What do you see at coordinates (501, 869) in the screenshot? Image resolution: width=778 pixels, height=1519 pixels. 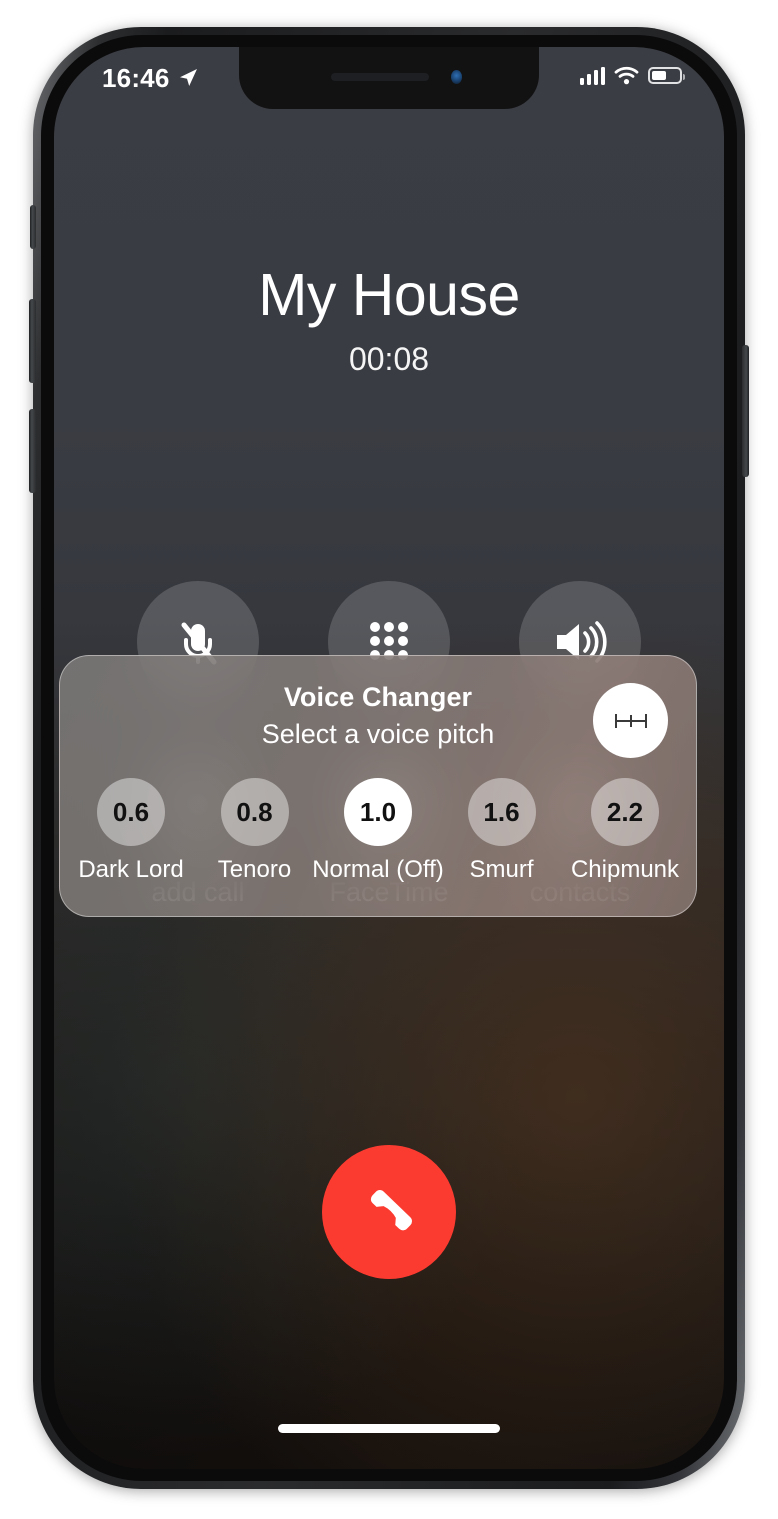 I see `pitch-option-label: Smurf` at bounding box center [501, 869].